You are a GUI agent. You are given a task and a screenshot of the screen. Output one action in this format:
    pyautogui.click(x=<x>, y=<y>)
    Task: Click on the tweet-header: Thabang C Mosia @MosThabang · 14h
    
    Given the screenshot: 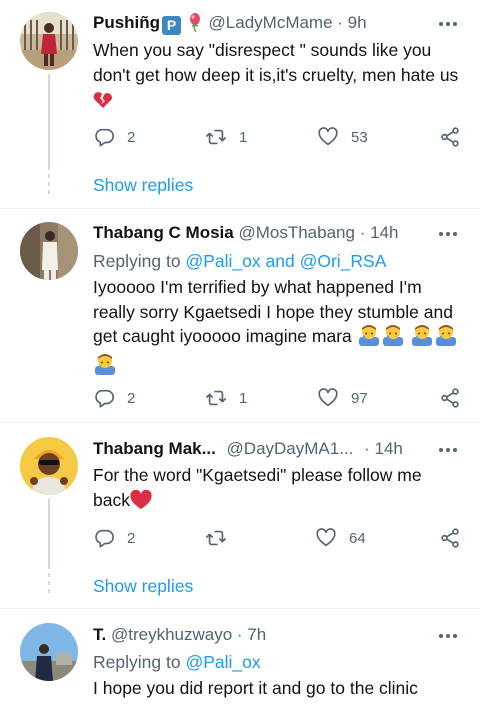 What is the action you would take?
    pyautogui.click(x=276, y=233)
    